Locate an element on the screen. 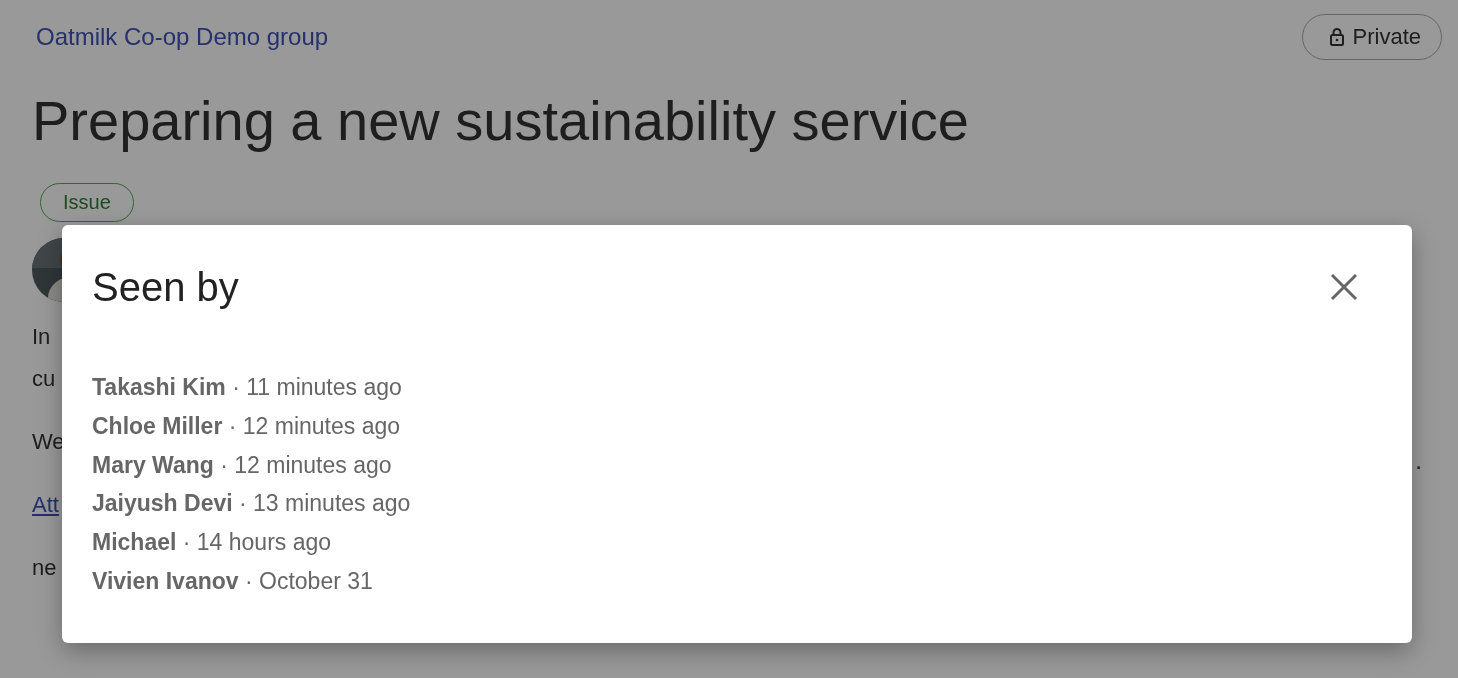 The image size is (1458, 678). page-title: Preparing a new sustainability service is located at coordinates (501, 120).